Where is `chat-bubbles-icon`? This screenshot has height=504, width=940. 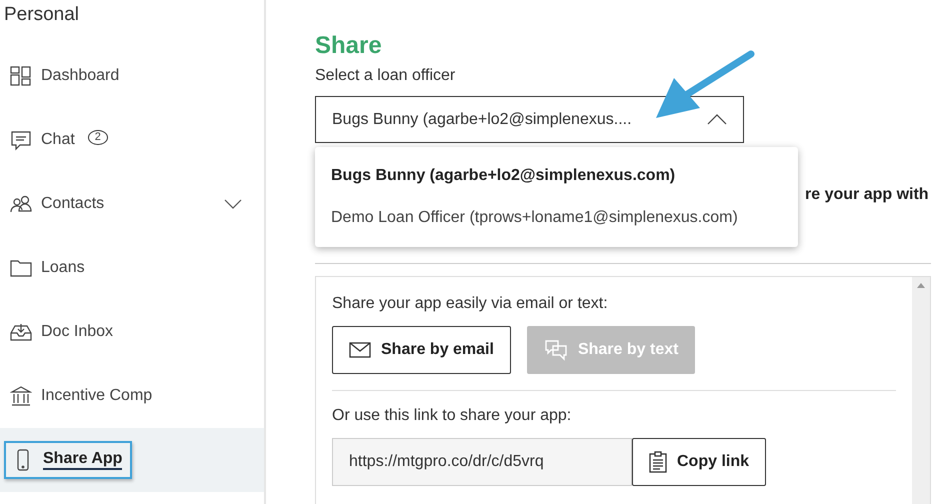
chat-bubbles-icon is located at coordinates (556, 350).